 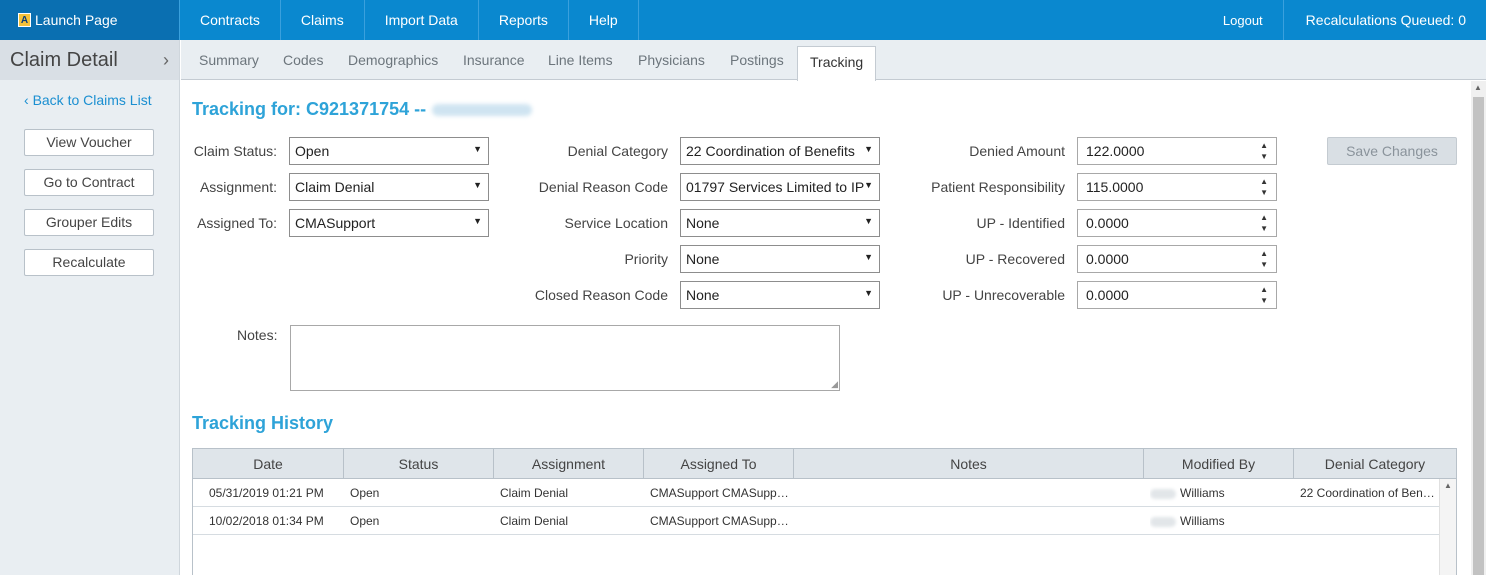 What do you see at coordinates (780, 295) in the screenshot?
I see `closed-reason-select: None ▼` at bounding box center [780, 295].